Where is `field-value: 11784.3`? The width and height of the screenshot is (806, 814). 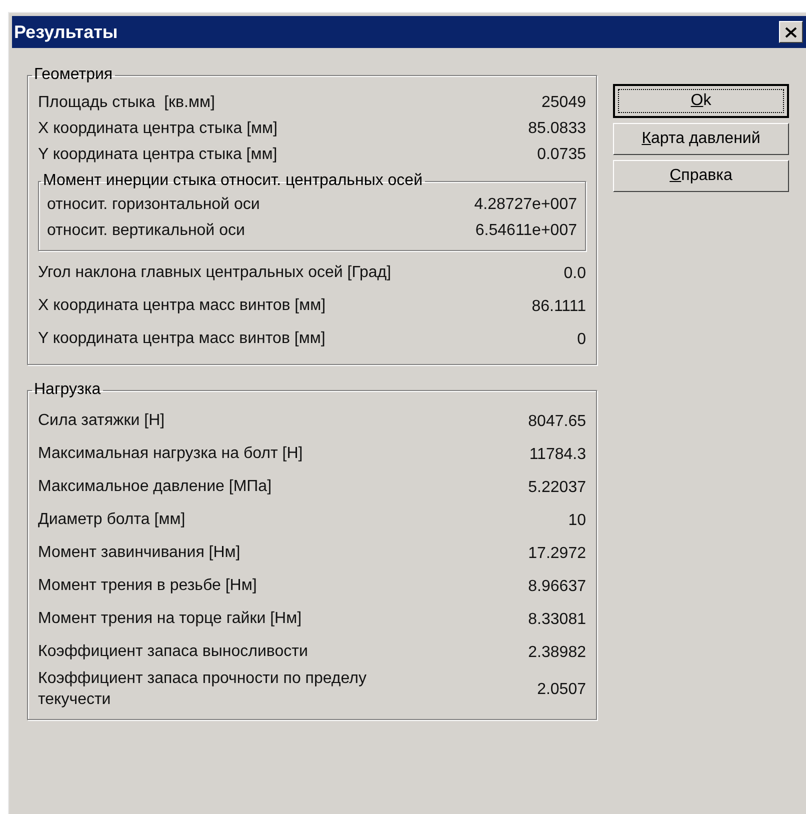 field-value: 11784.3 is located at coordinates (557, 455).